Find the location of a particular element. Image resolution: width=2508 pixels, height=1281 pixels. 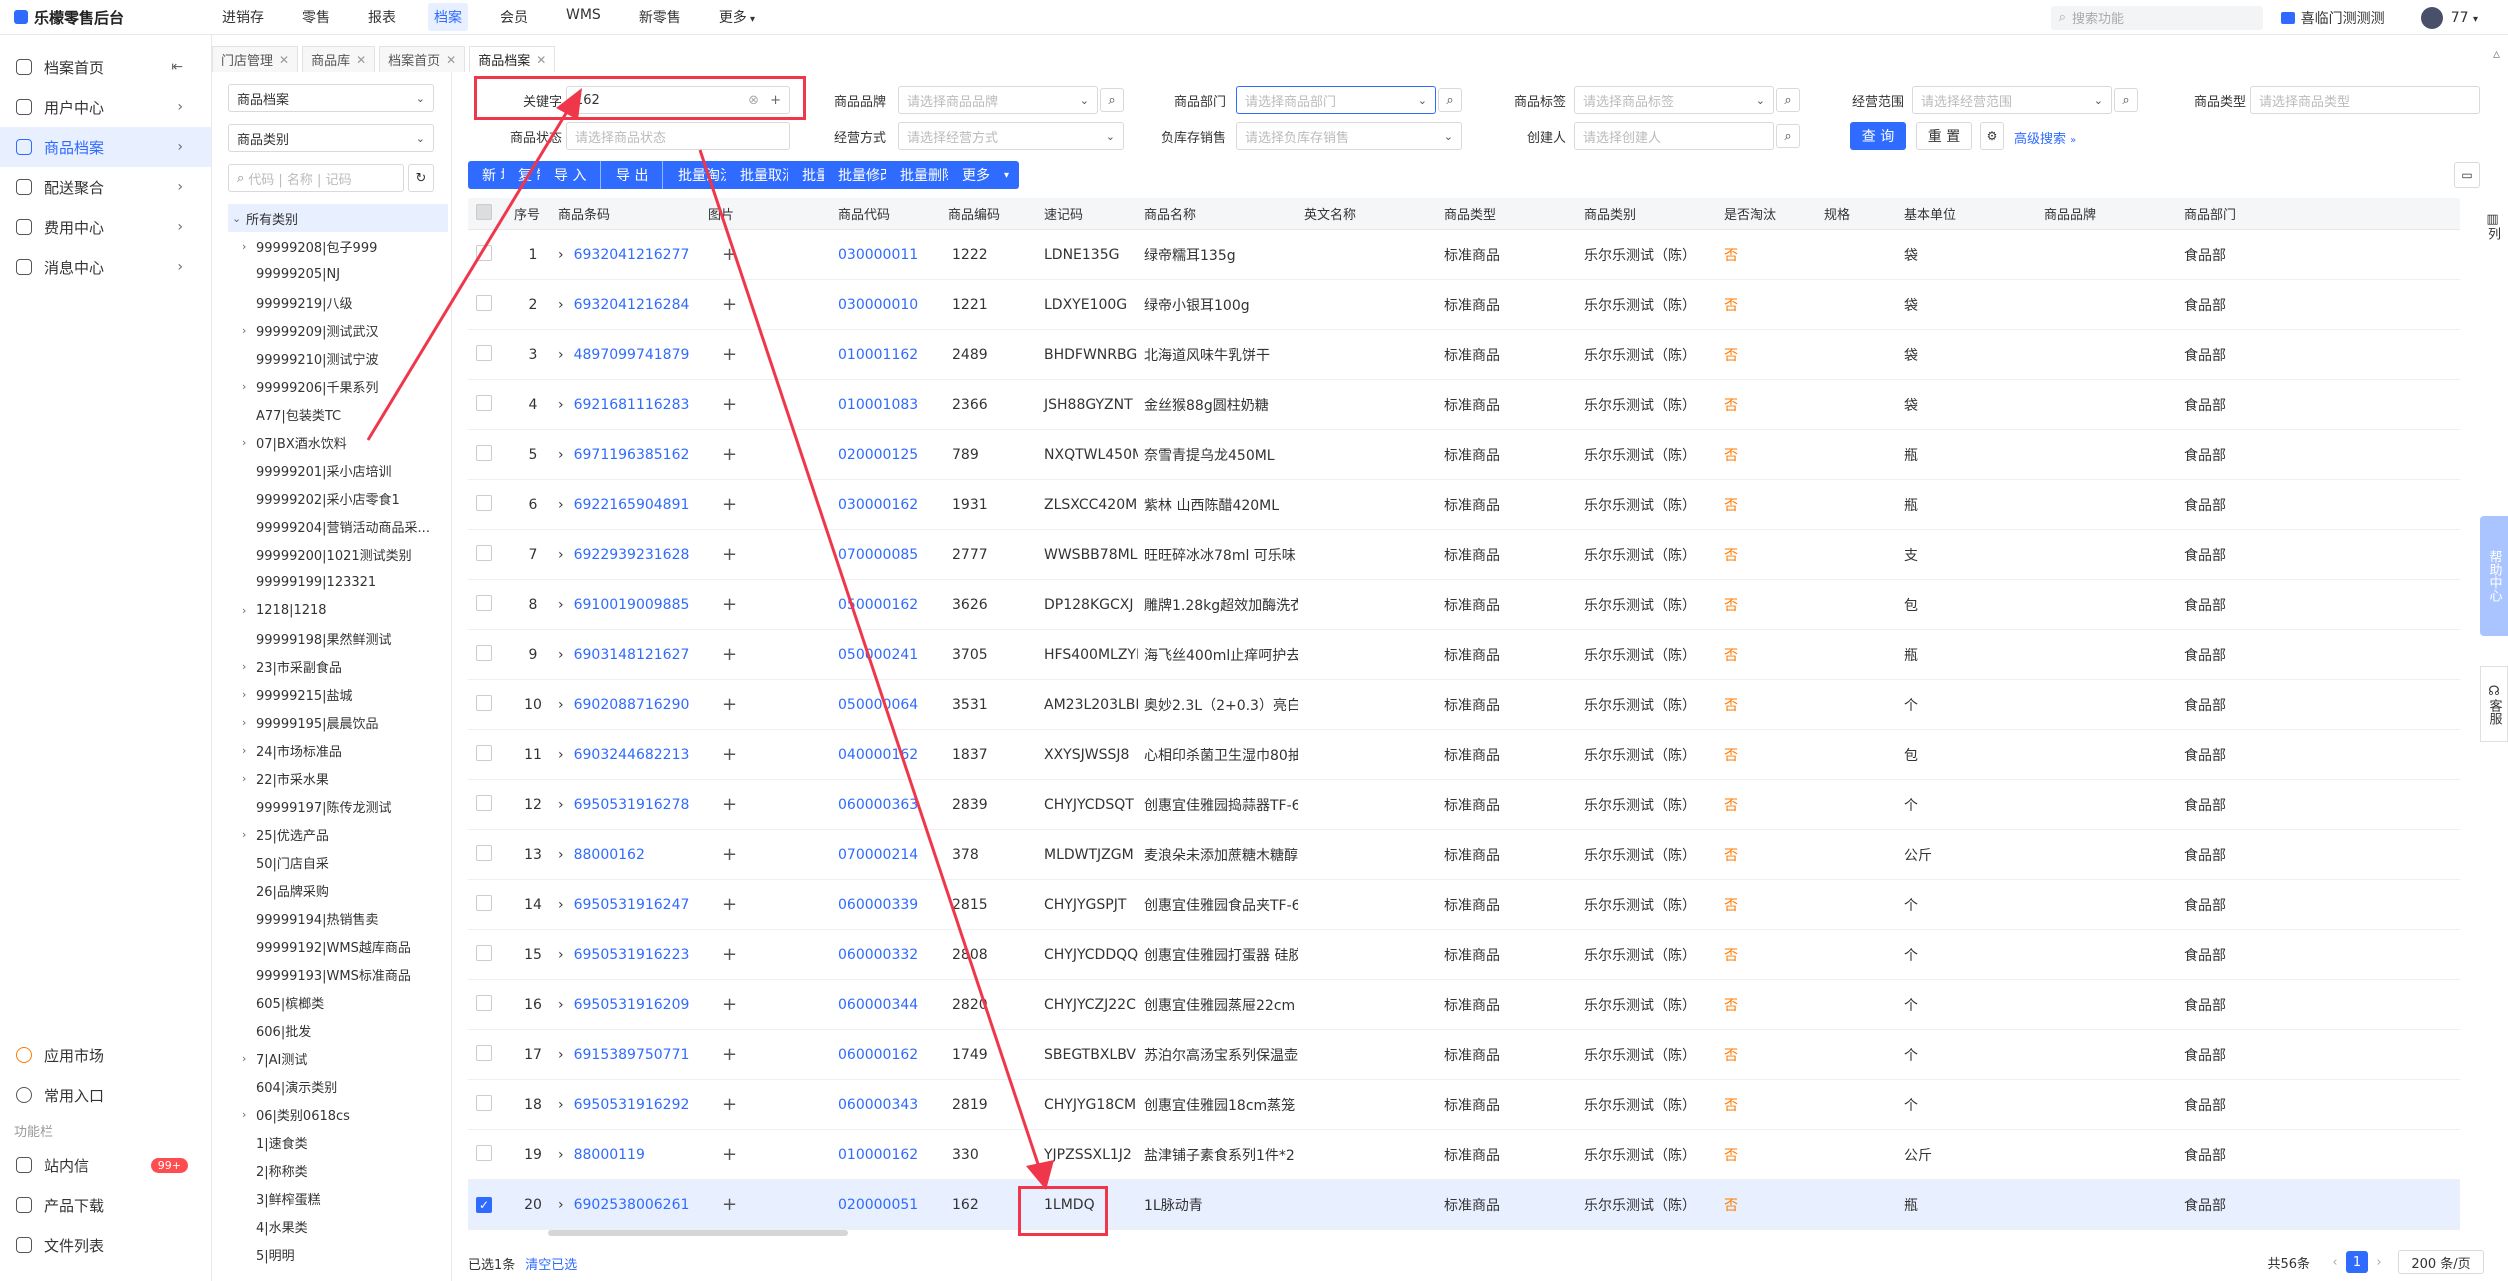

page-size-select: 200 条/页 is located at coordinates (2441, 1262).